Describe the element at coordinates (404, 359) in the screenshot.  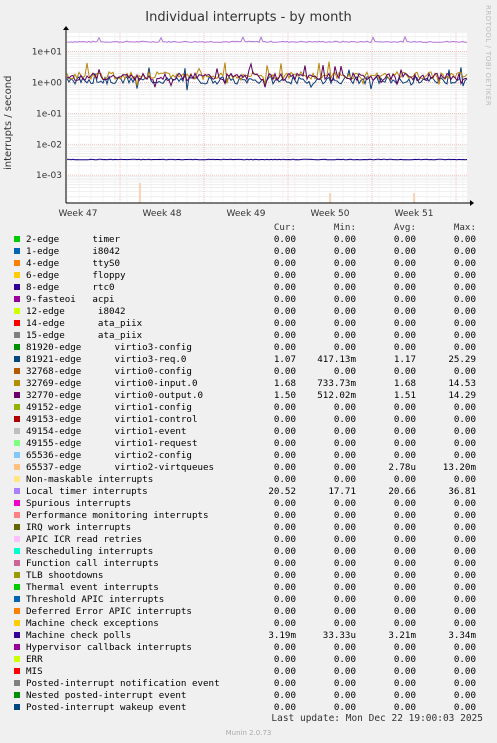
I see `legend-avg-value: 1.17` at that location.